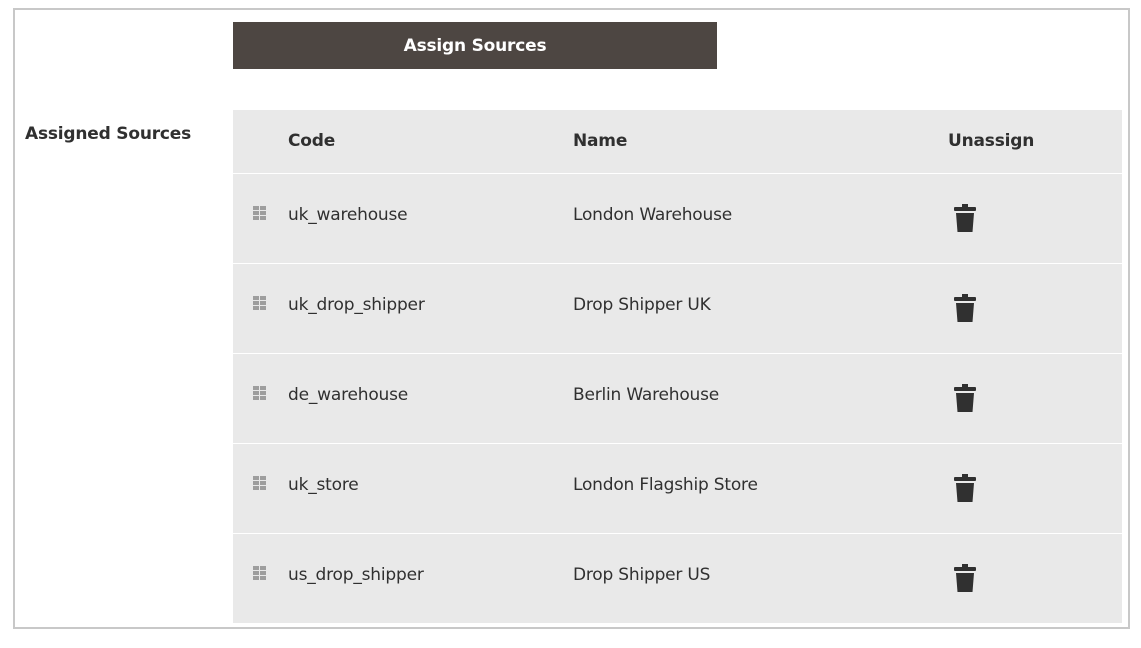 Image resolution: width=1141 pixels, height=648 pixels. Describe the element at coordinates (108, 134) in the screenshot. I see `assigned-sources-label: Assigned Sources` at that location.